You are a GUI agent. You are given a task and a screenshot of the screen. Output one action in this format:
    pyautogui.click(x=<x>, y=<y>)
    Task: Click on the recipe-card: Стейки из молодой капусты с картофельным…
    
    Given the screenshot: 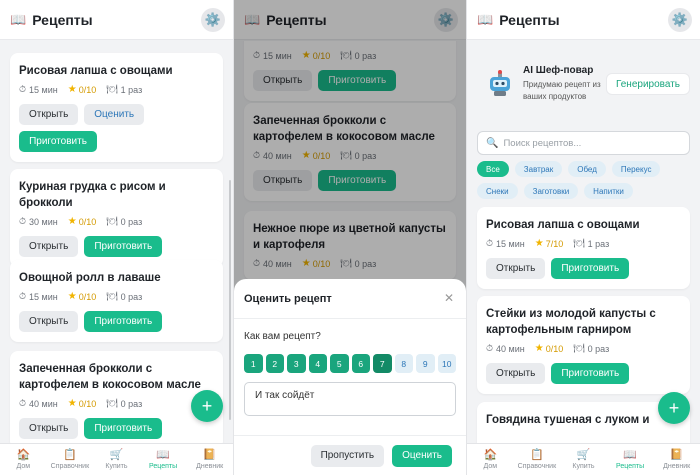 What is the action you would take?
    pyautogui.click(x=583, y=345)
    